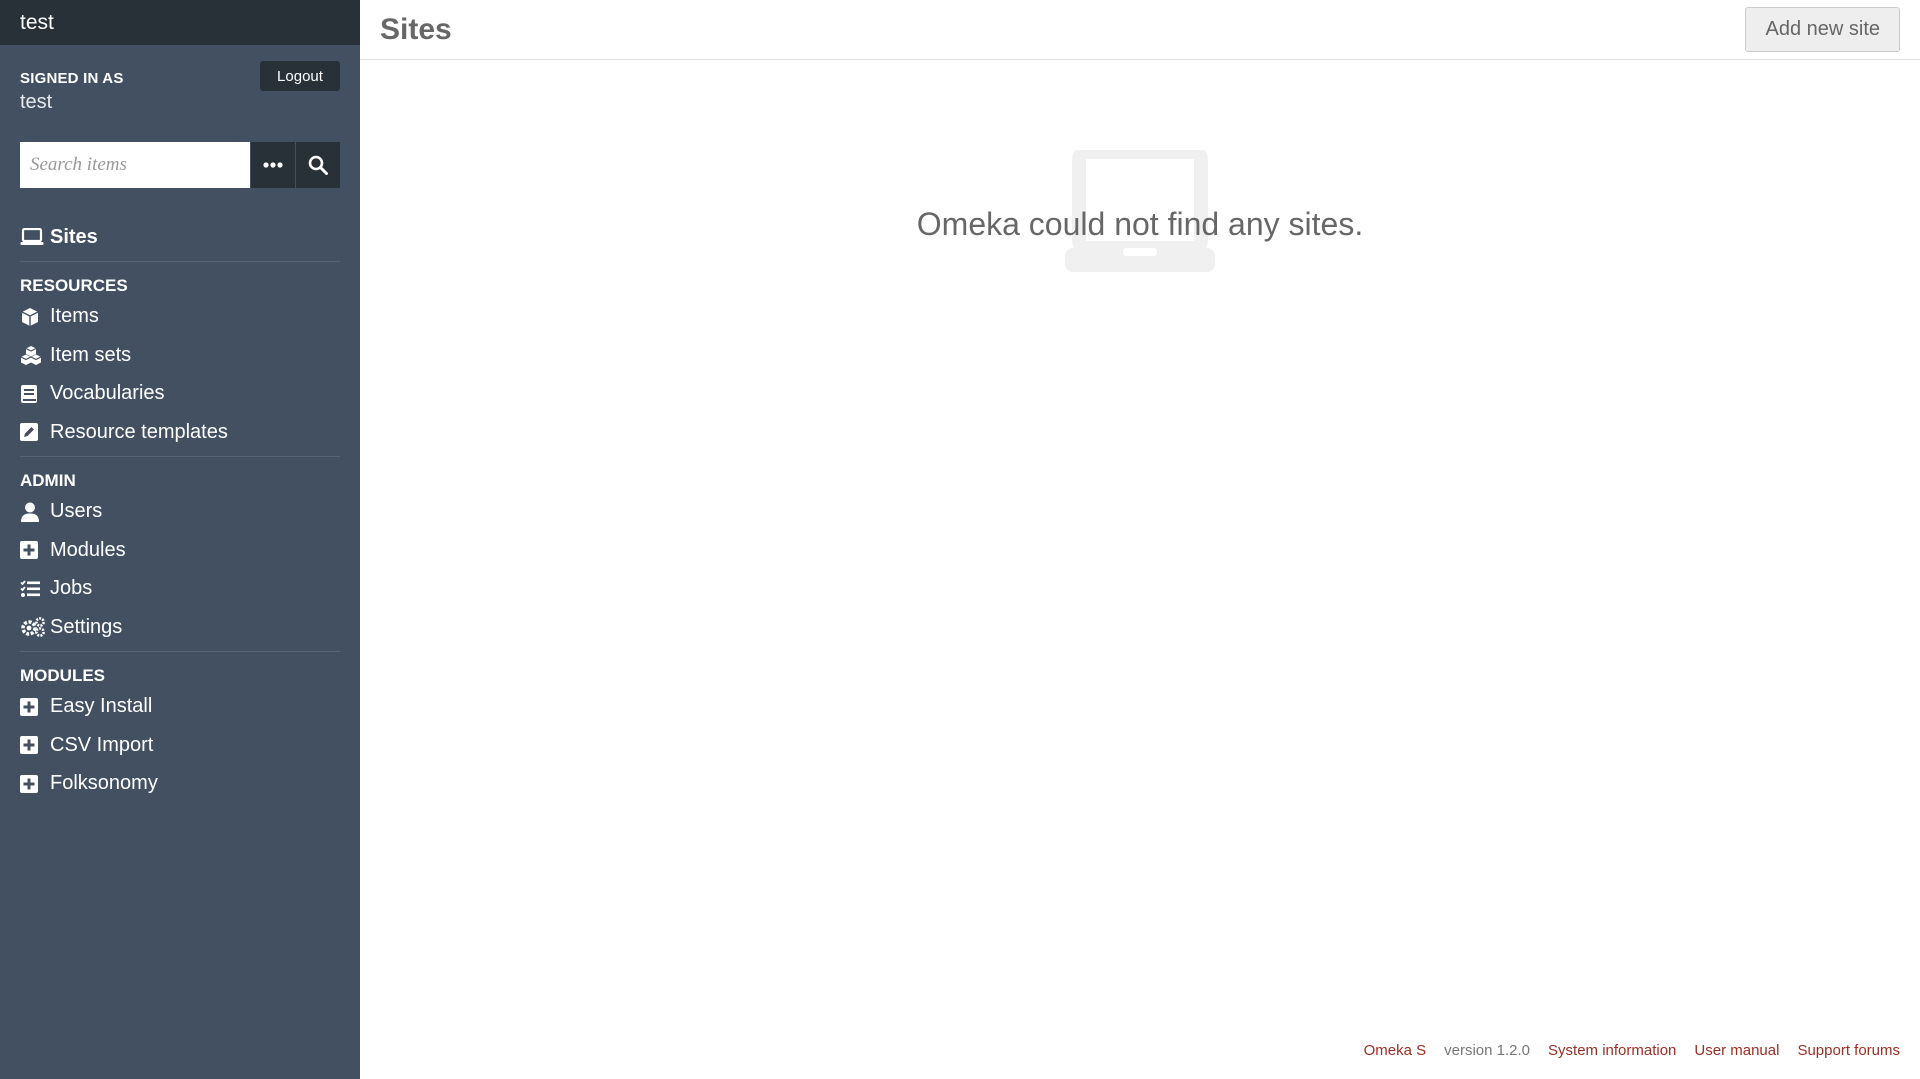  Describe the element at coordinates (104, 783) in the screenshot. I see `sidebar-item-label: Folksonomy` at that location.